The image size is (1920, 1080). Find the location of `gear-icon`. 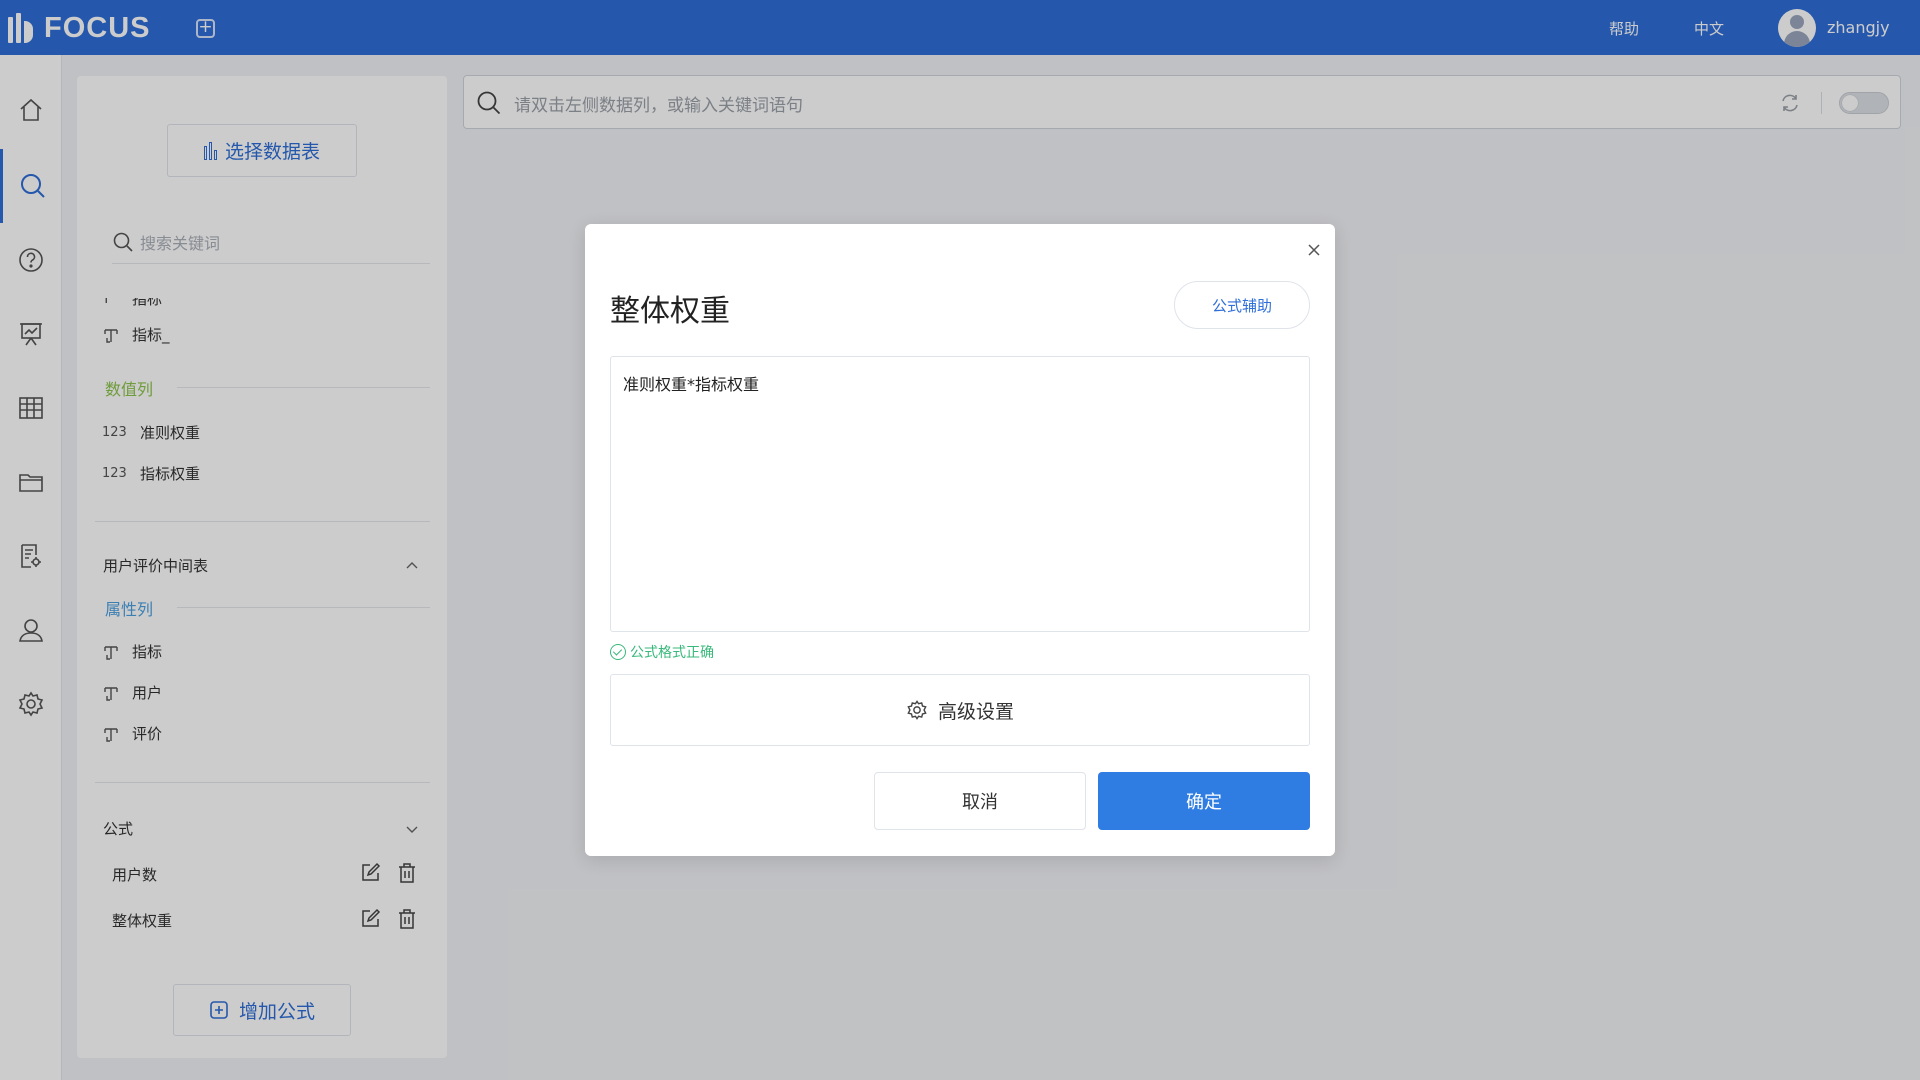

gear-icon is located at coordinates (917, 710).